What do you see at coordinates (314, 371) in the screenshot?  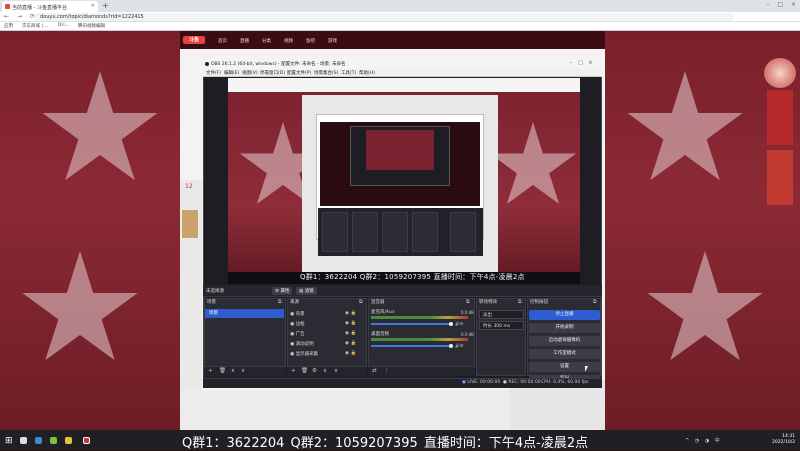 I see `gear-icon: ⚙` at bounding box center [314, 371].